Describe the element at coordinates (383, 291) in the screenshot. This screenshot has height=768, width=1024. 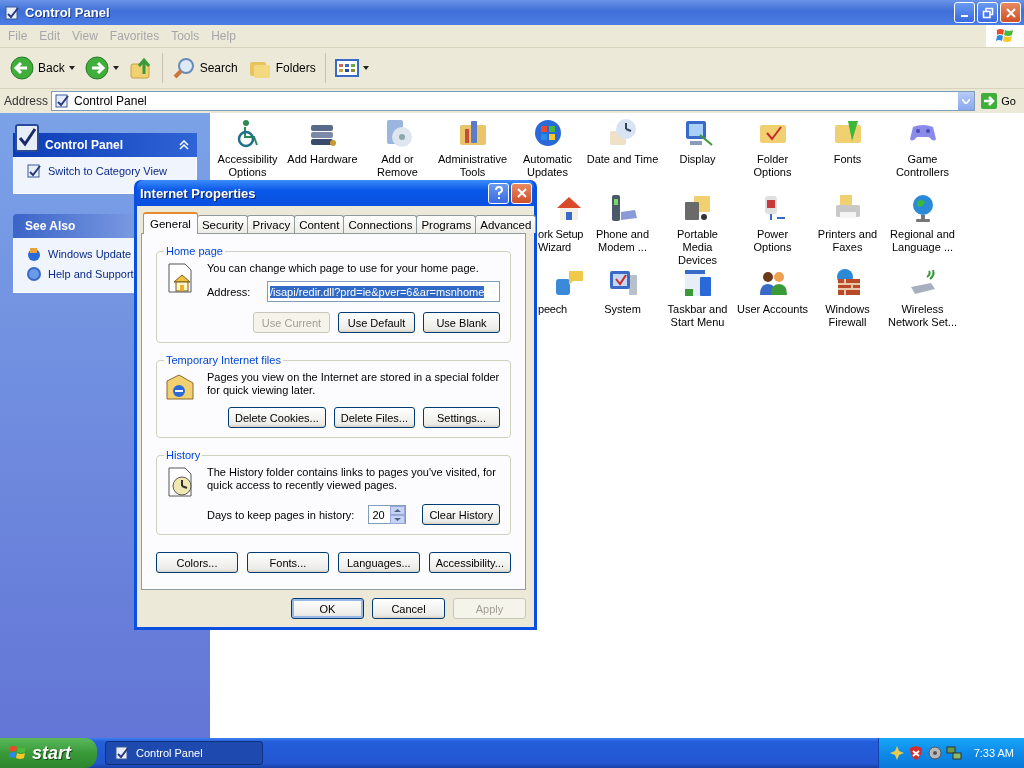
I see `home-page-field: /isapi/redir.dll?prd=ie&pver=6&ar=msnhome` at that location.